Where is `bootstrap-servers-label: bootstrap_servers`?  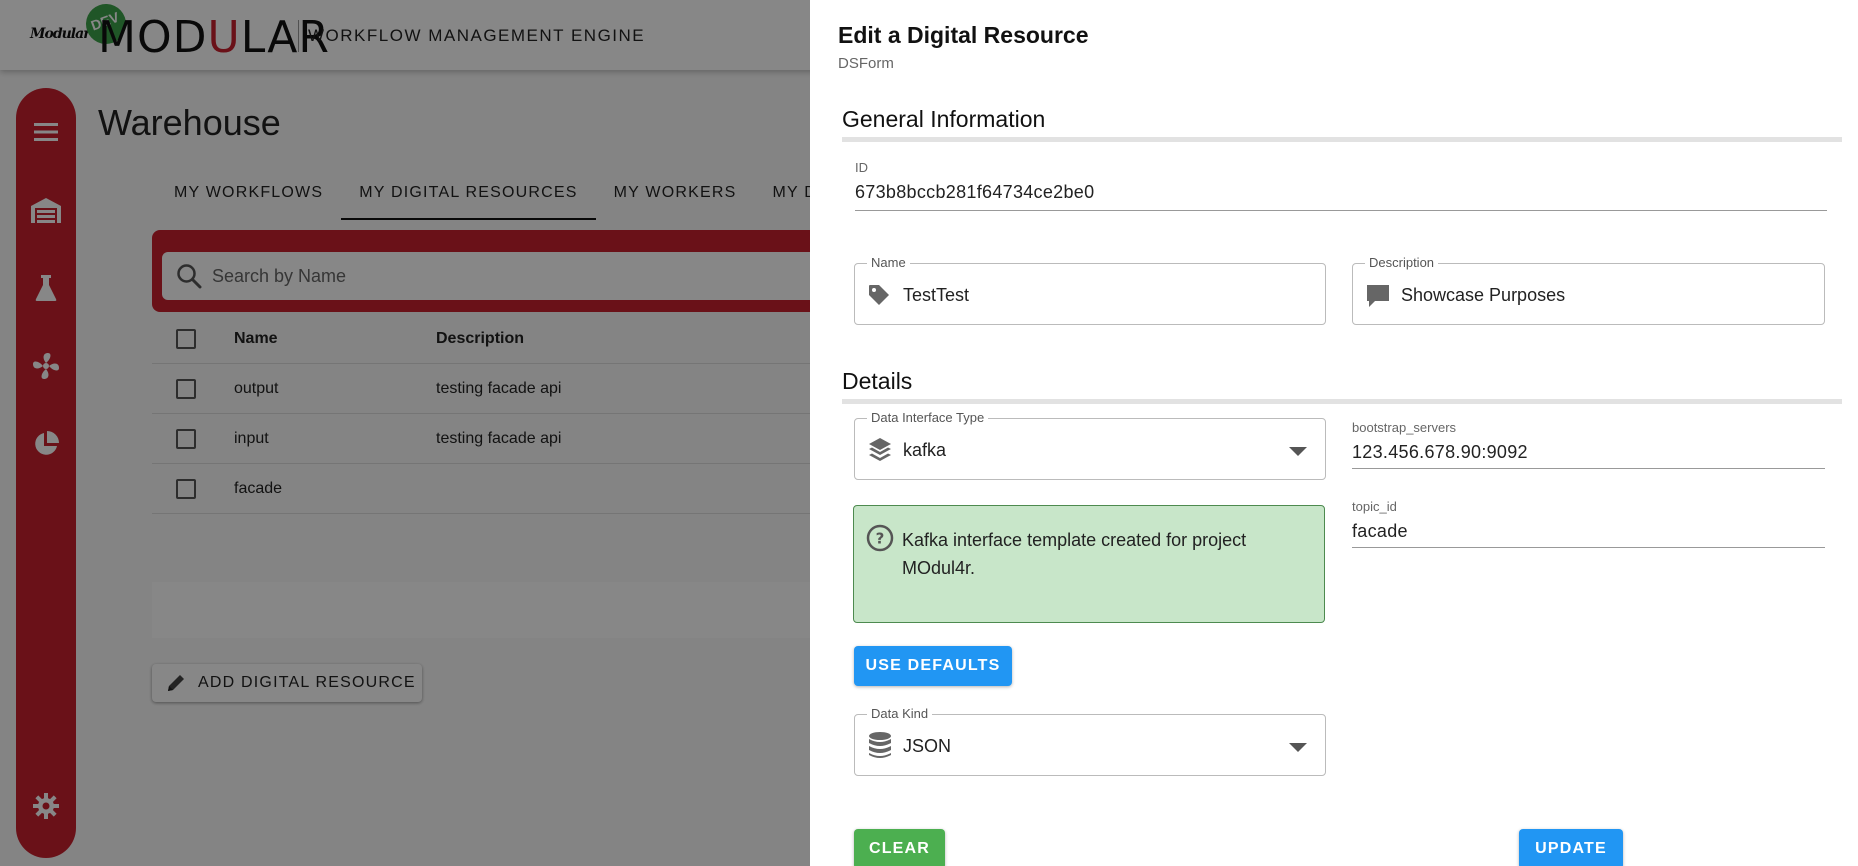
bootstrap-servers-label: bootstrap_servers is located at coordinates (1404, 427).